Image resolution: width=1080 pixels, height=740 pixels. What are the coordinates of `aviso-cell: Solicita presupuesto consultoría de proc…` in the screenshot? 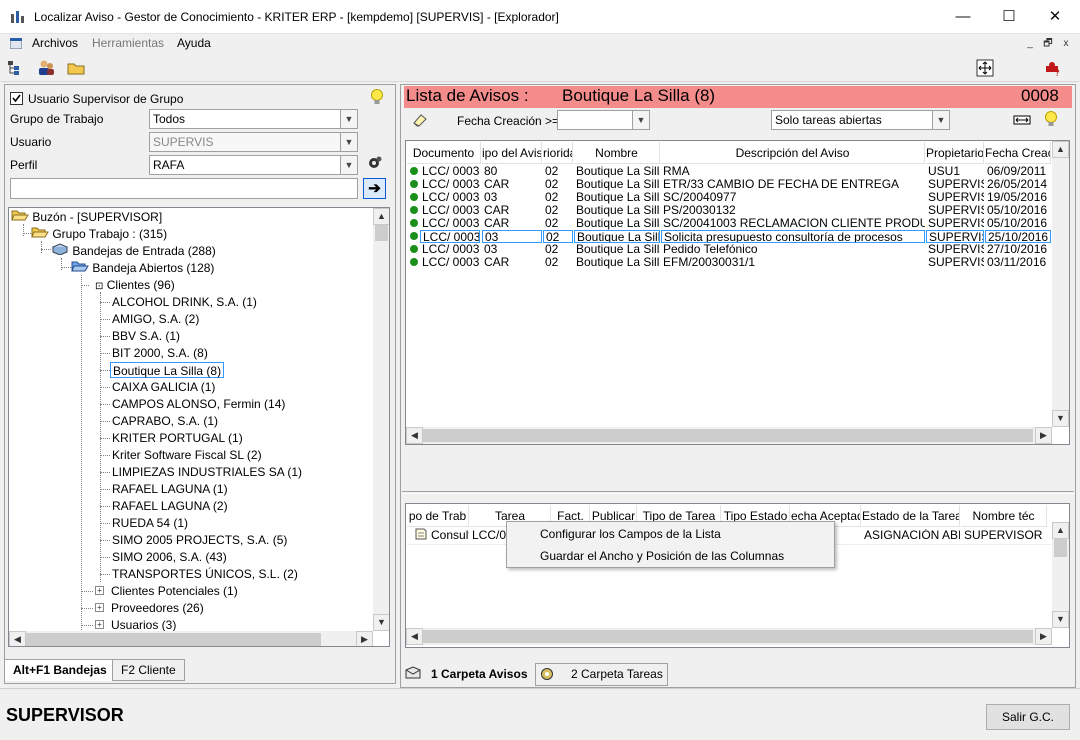 It's located at (793, 236).